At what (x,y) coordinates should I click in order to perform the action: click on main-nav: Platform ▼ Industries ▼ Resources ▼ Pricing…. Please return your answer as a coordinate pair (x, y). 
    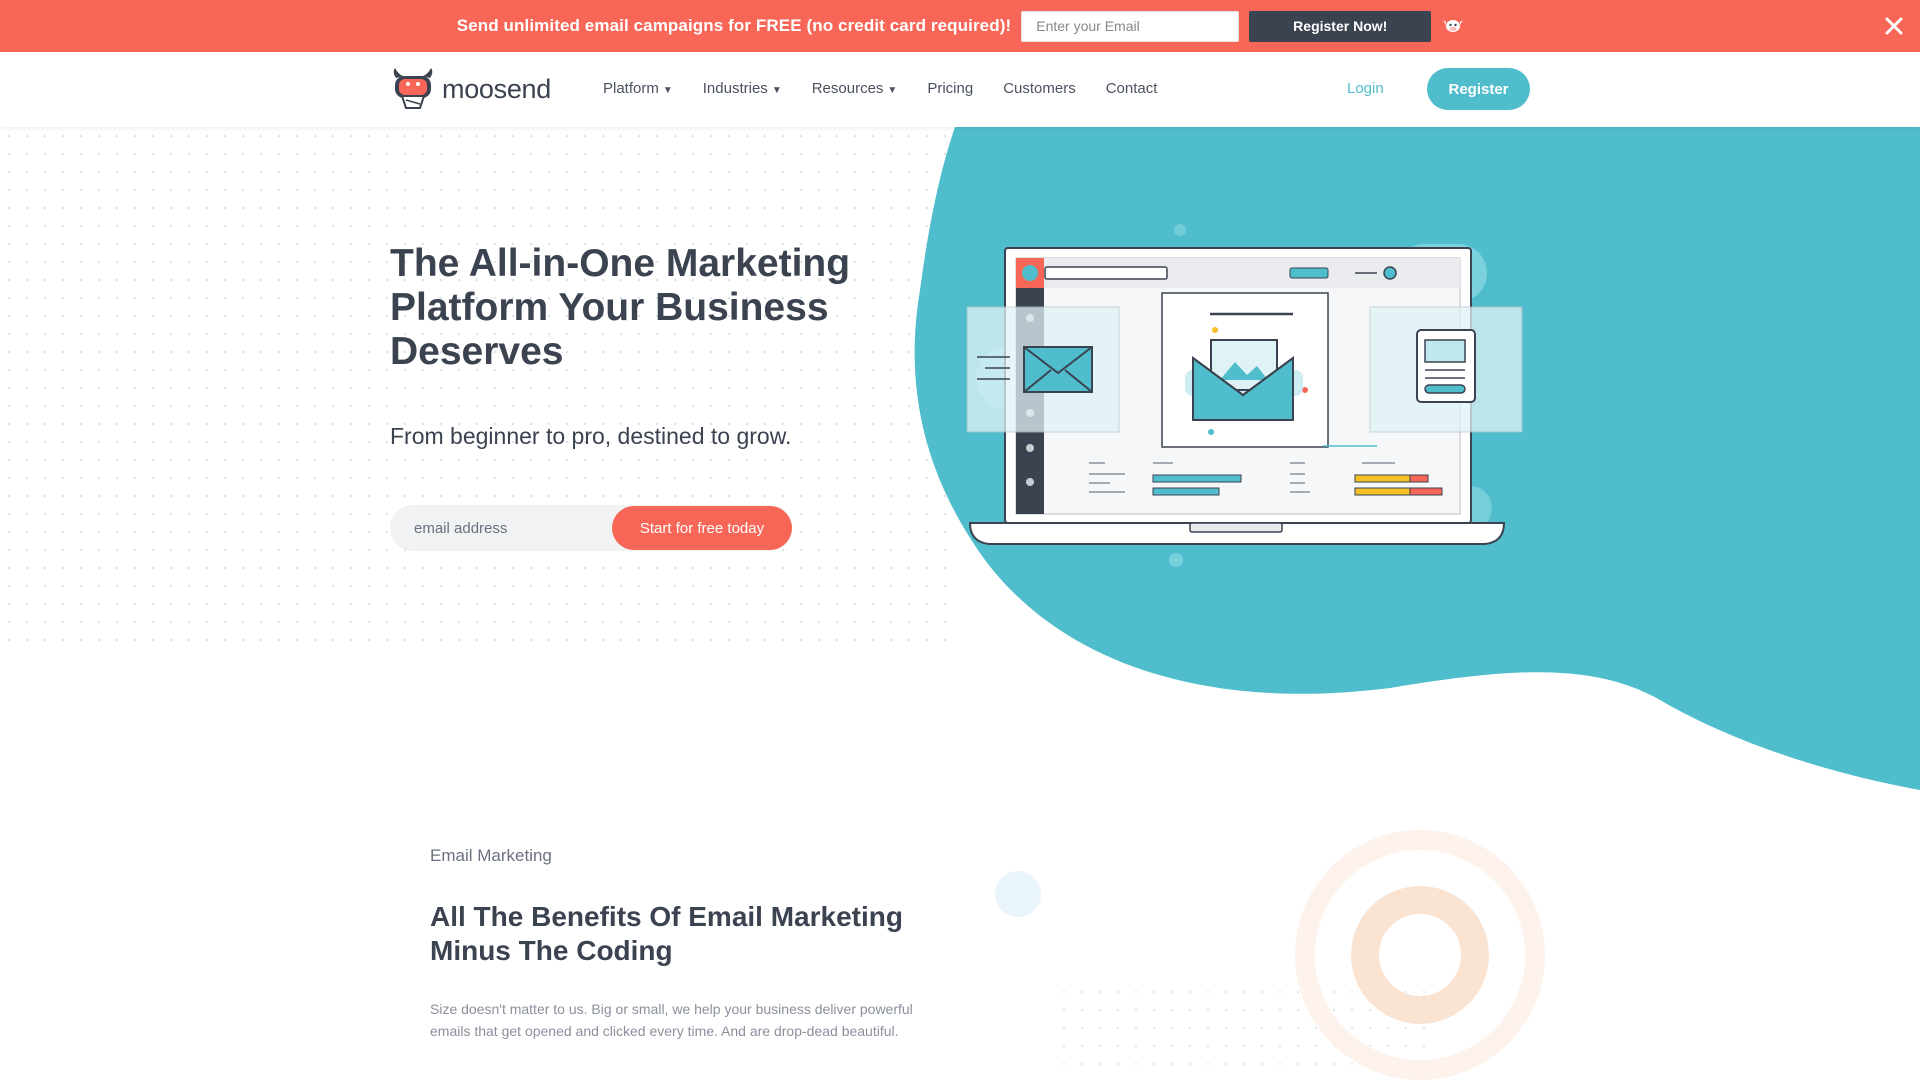
    Looking at the image, I should click on (895, 88).